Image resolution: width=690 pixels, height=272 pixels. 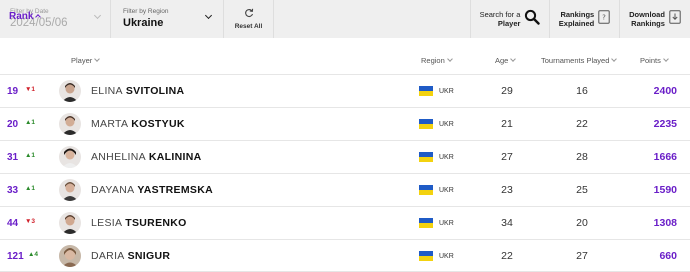 What do you see at coordinates (107, 223) in the screenshot?
I see `player-first-name: LESIA` at bounding box center [107, 223].